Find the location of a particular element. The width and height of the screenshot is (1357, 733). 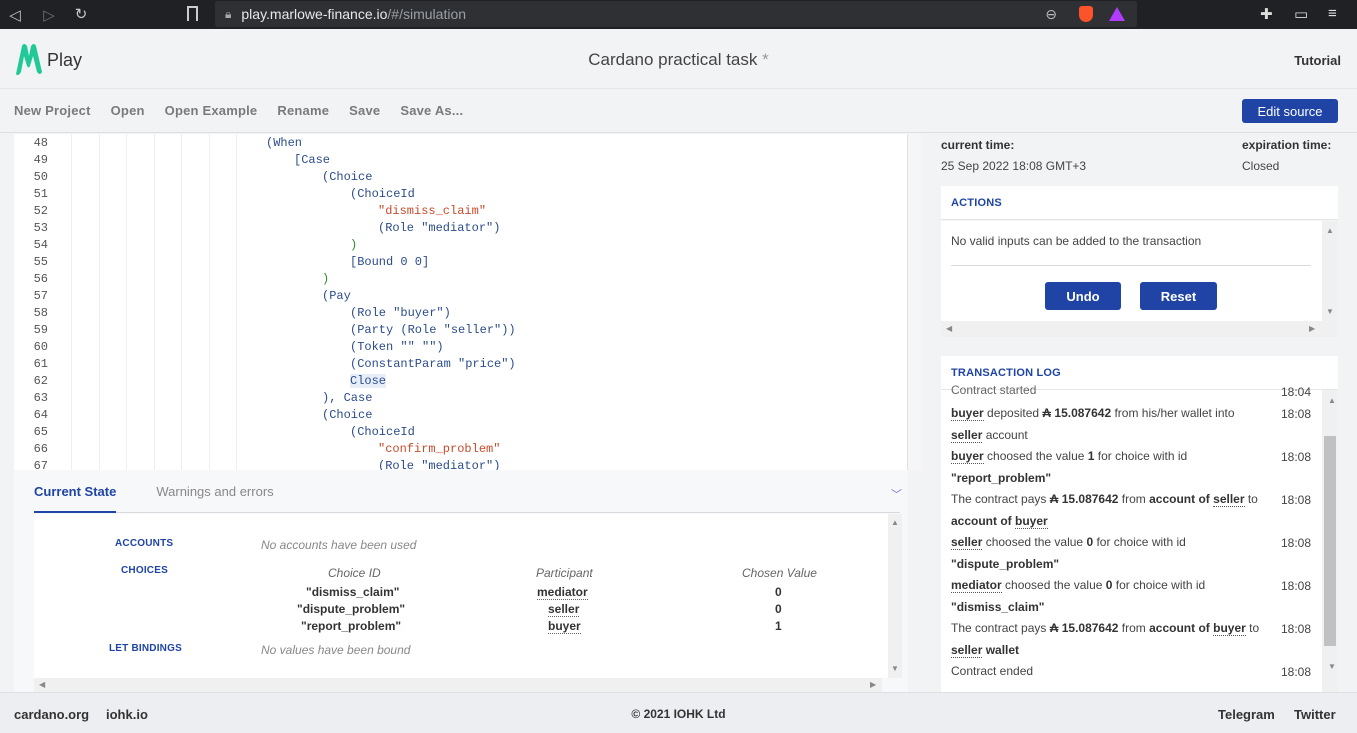

log-party: seller is located at coordinates (967, 542).